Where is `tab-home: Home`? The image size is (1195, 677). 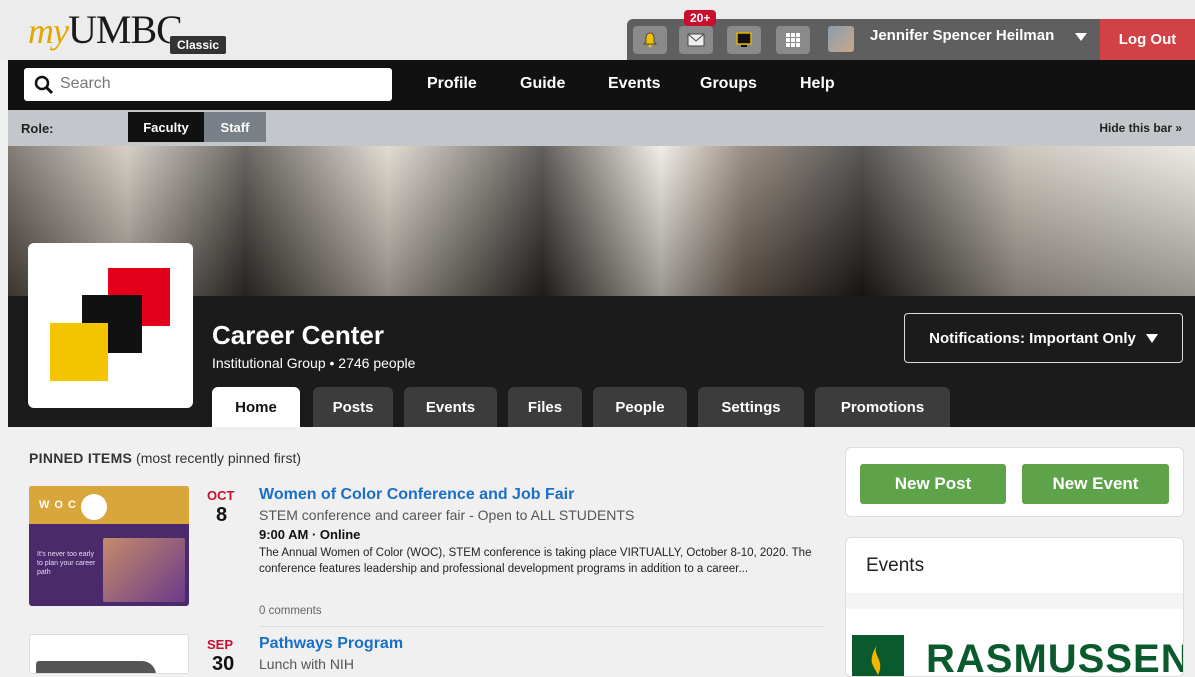
tab-home: Home is located at coordinates (256, 407).